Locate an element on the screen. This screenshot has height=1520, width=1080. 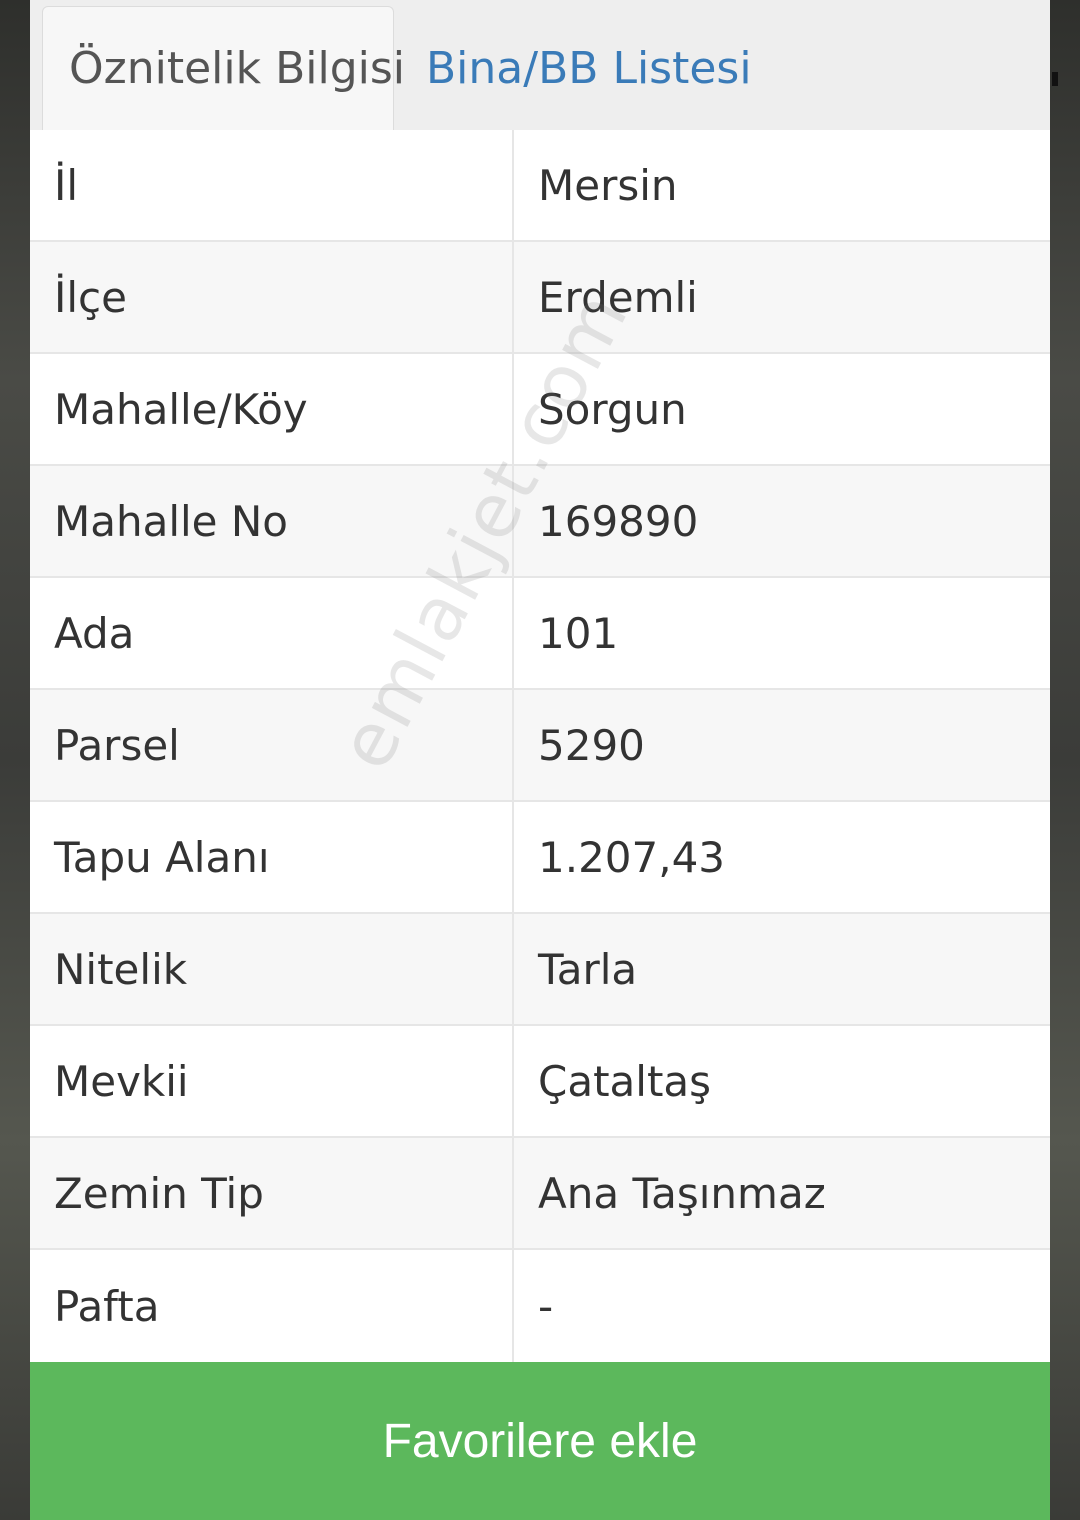
attribute-value: Mersin is located at coordinates (608, 185).